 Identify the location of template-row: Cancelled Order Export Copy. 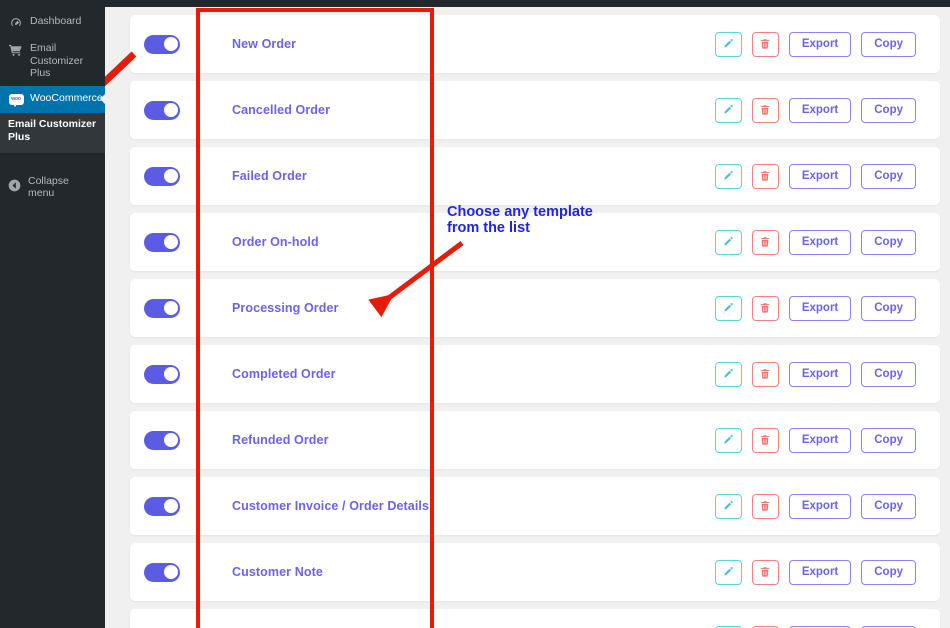
(535, 110).